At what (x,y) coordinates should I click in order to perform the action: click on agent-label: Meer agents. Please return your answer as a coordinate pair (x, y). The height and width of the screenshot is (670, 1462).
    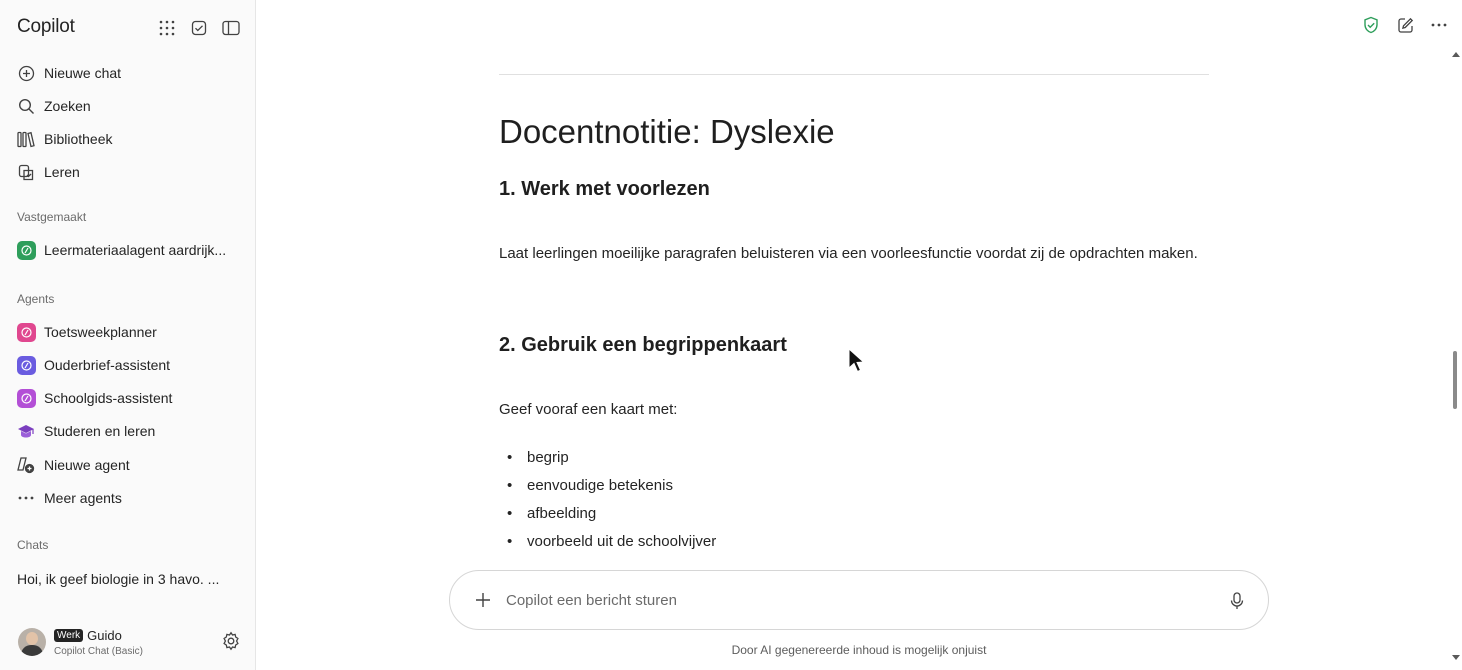
    Looking at the image, I should click on (83, 498).